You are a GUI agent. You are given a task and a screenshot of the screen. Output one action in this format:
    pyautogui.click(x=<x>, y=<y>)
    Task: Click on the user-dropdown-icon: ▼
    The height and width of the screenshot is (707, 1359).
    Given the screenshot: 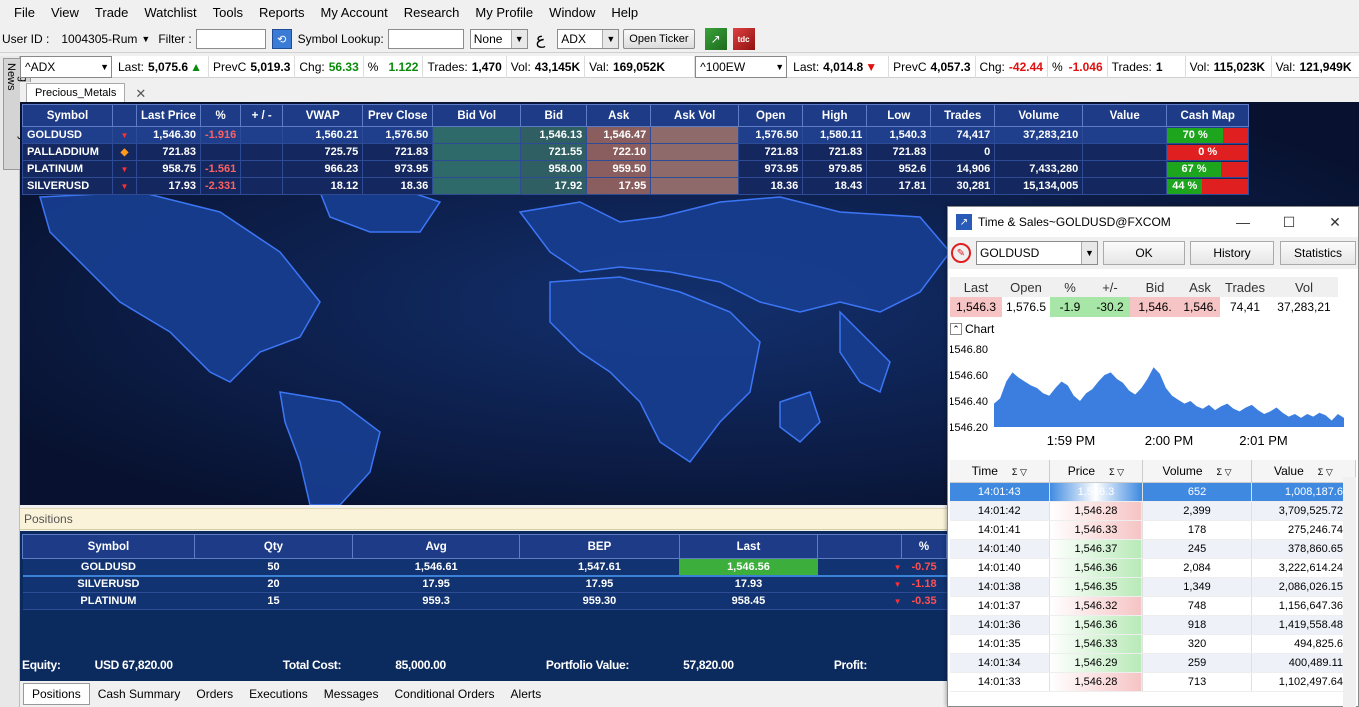 What is the action you would take?
    pyautogui.click(x=145, y=39)
    